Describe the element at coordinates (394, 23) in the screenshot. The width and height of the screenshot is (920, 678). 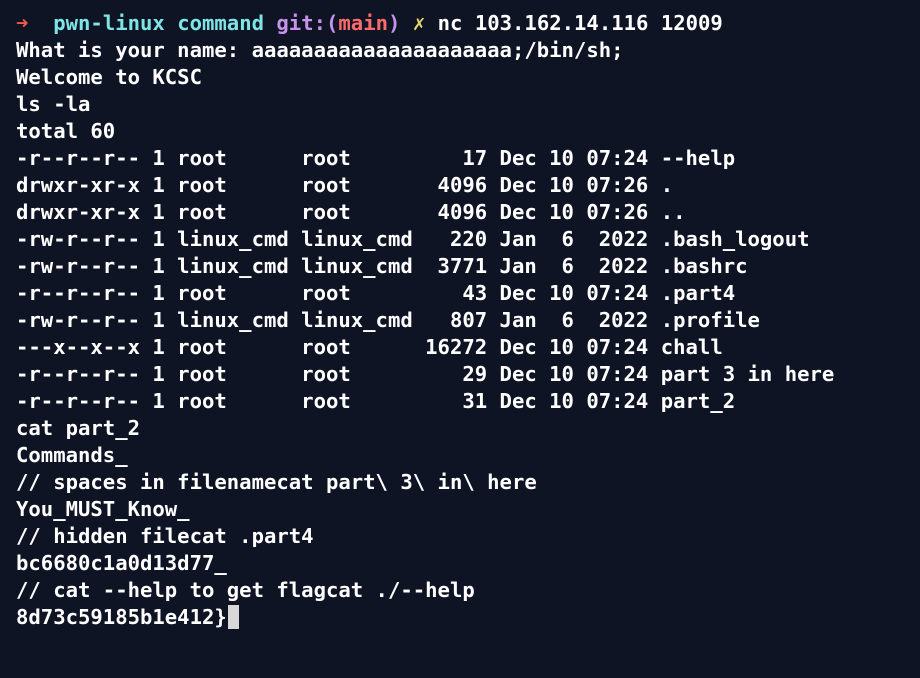
I see `git-suffix: )` at that location.